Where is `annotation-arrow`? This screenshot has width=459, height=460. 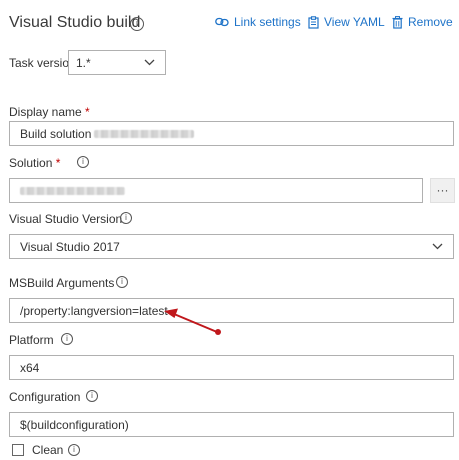 annotation-arrow is located at coordinates (192, 321).